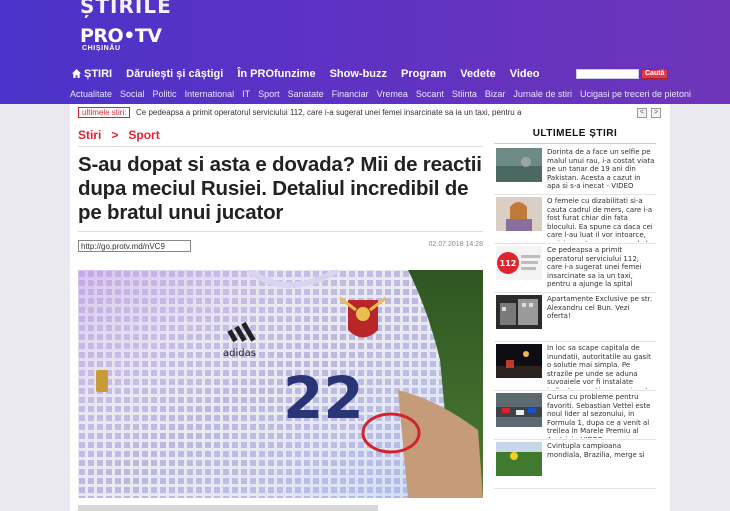 The width and height of the screenshot is (730, 511). What do you see at coordinates (423, 75) in the screenshot?
I see `nav-item-program: Program` at bounding box center [423, 75].